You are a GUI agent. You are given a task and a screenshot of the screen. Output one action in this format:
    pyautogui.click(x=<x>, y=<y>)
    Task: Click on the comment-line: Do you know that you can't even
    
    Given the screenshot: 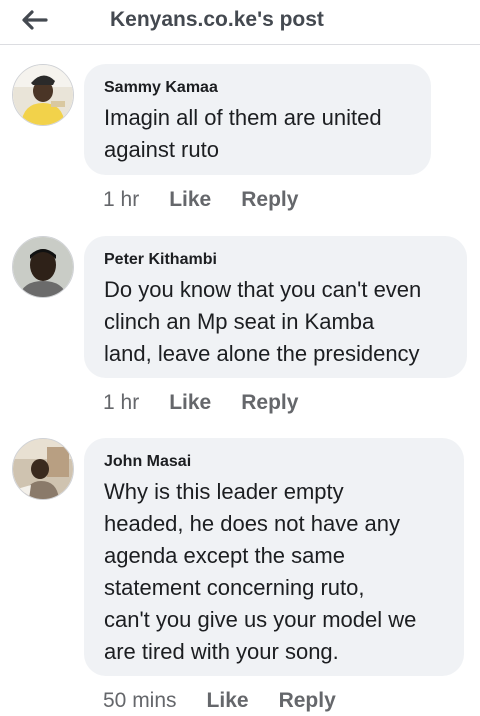 What is the action you would take?
    pyautogui.click(x=263, y=289)
    